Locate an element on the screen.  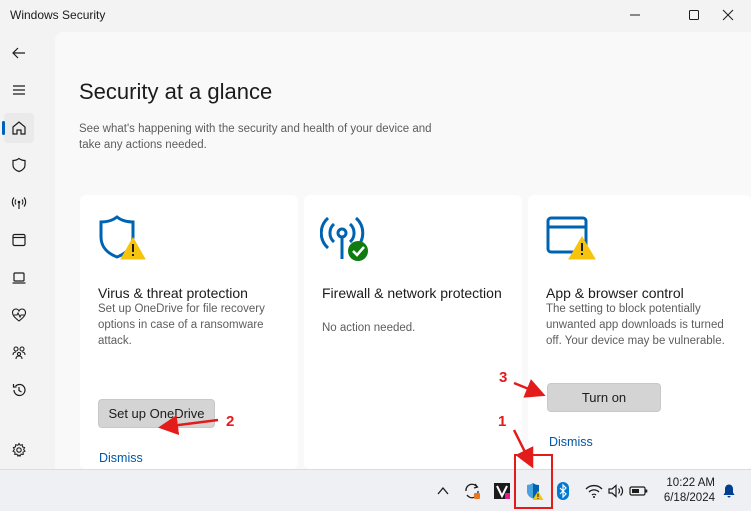
annotation-number-2: 2 is located at coordinates (230, 421).